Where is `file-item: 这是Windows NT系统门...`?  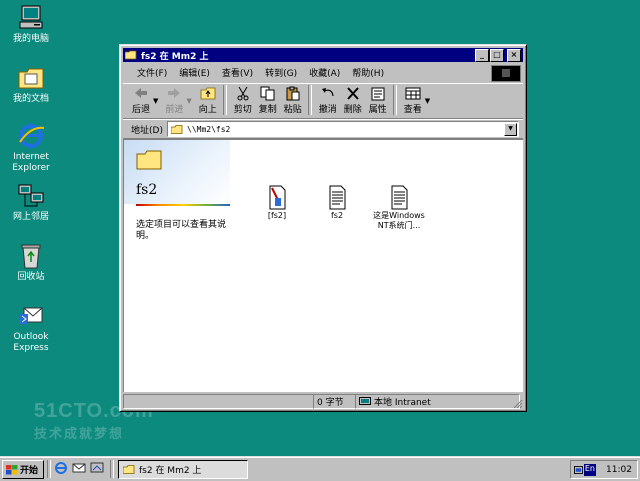 file-item: 这是Windows NT系统门... is located at coordinates (399, 207).